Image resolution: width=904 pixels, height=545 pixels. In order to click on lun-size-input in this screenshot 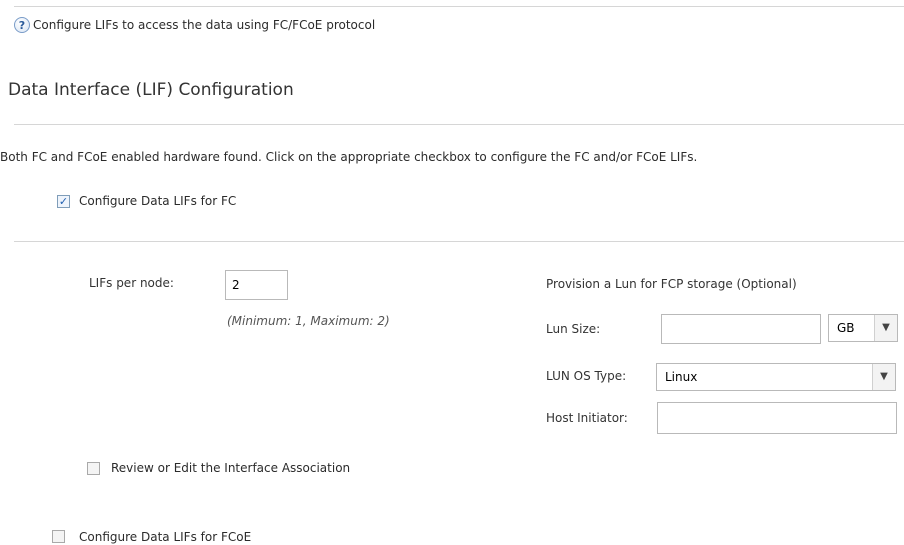, I will do `click(741, 329)`.